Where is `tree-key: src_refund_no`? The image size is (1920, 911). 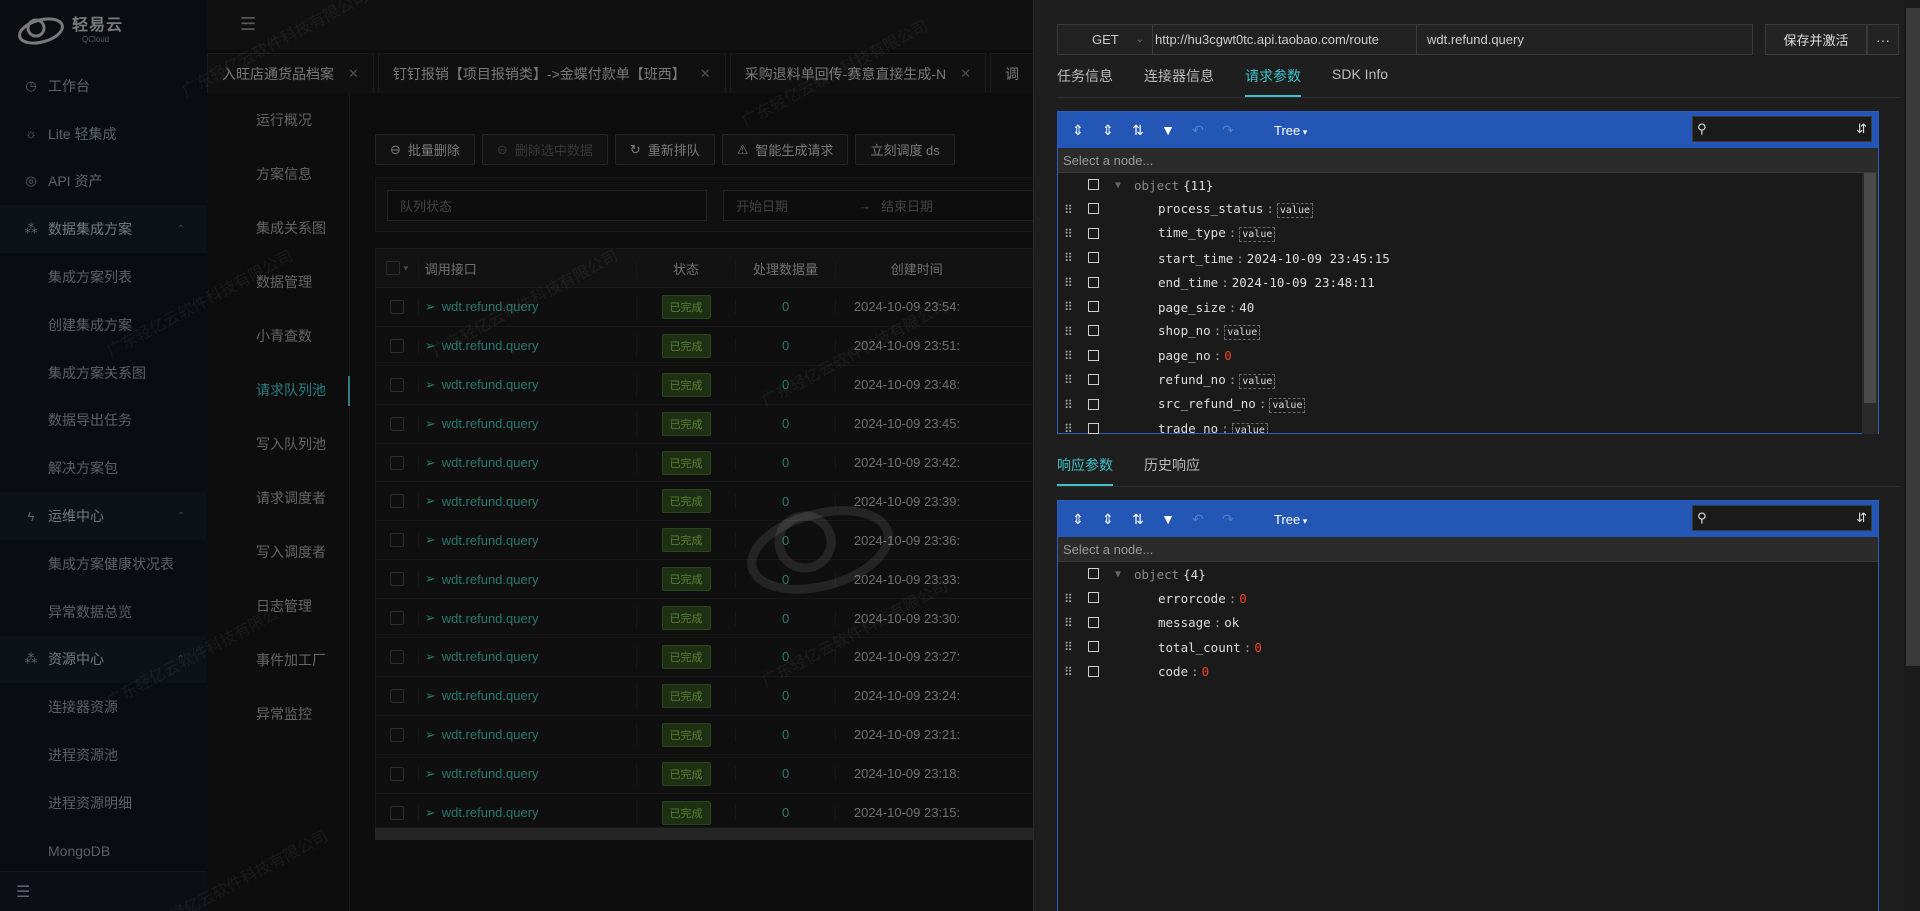
tree-key: src_refund_no is located at coordinates (1207, 403).